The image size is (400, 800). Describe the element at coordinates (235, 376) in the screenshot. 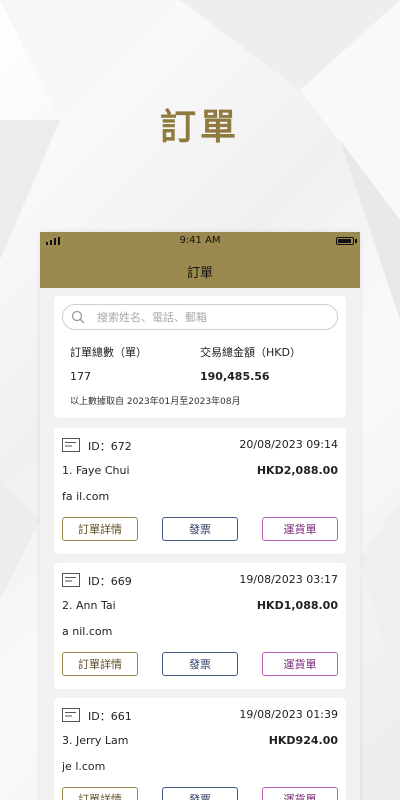

I see `amount-total-value: 190,485.56` at that location.